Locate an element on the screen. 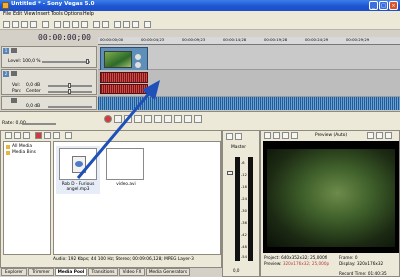 This screenshot has width=400, height=277. file-name: video.avi is located at coordinates (126, 184).